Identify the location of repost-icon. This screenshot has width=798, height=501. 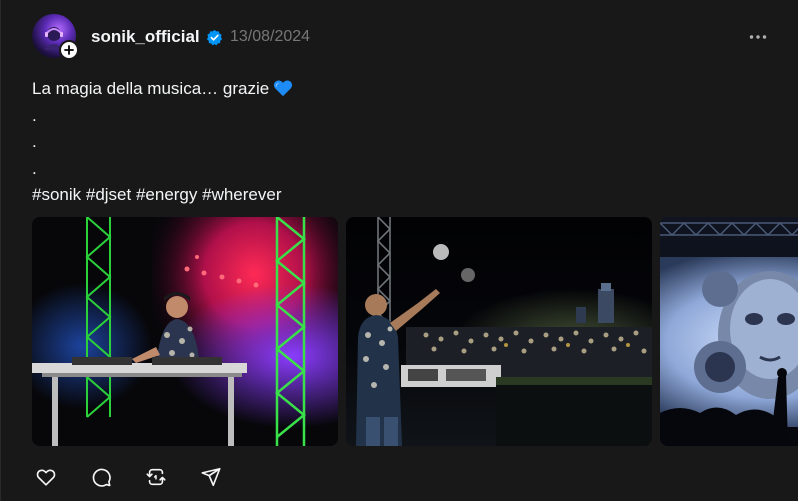
(156, 477).